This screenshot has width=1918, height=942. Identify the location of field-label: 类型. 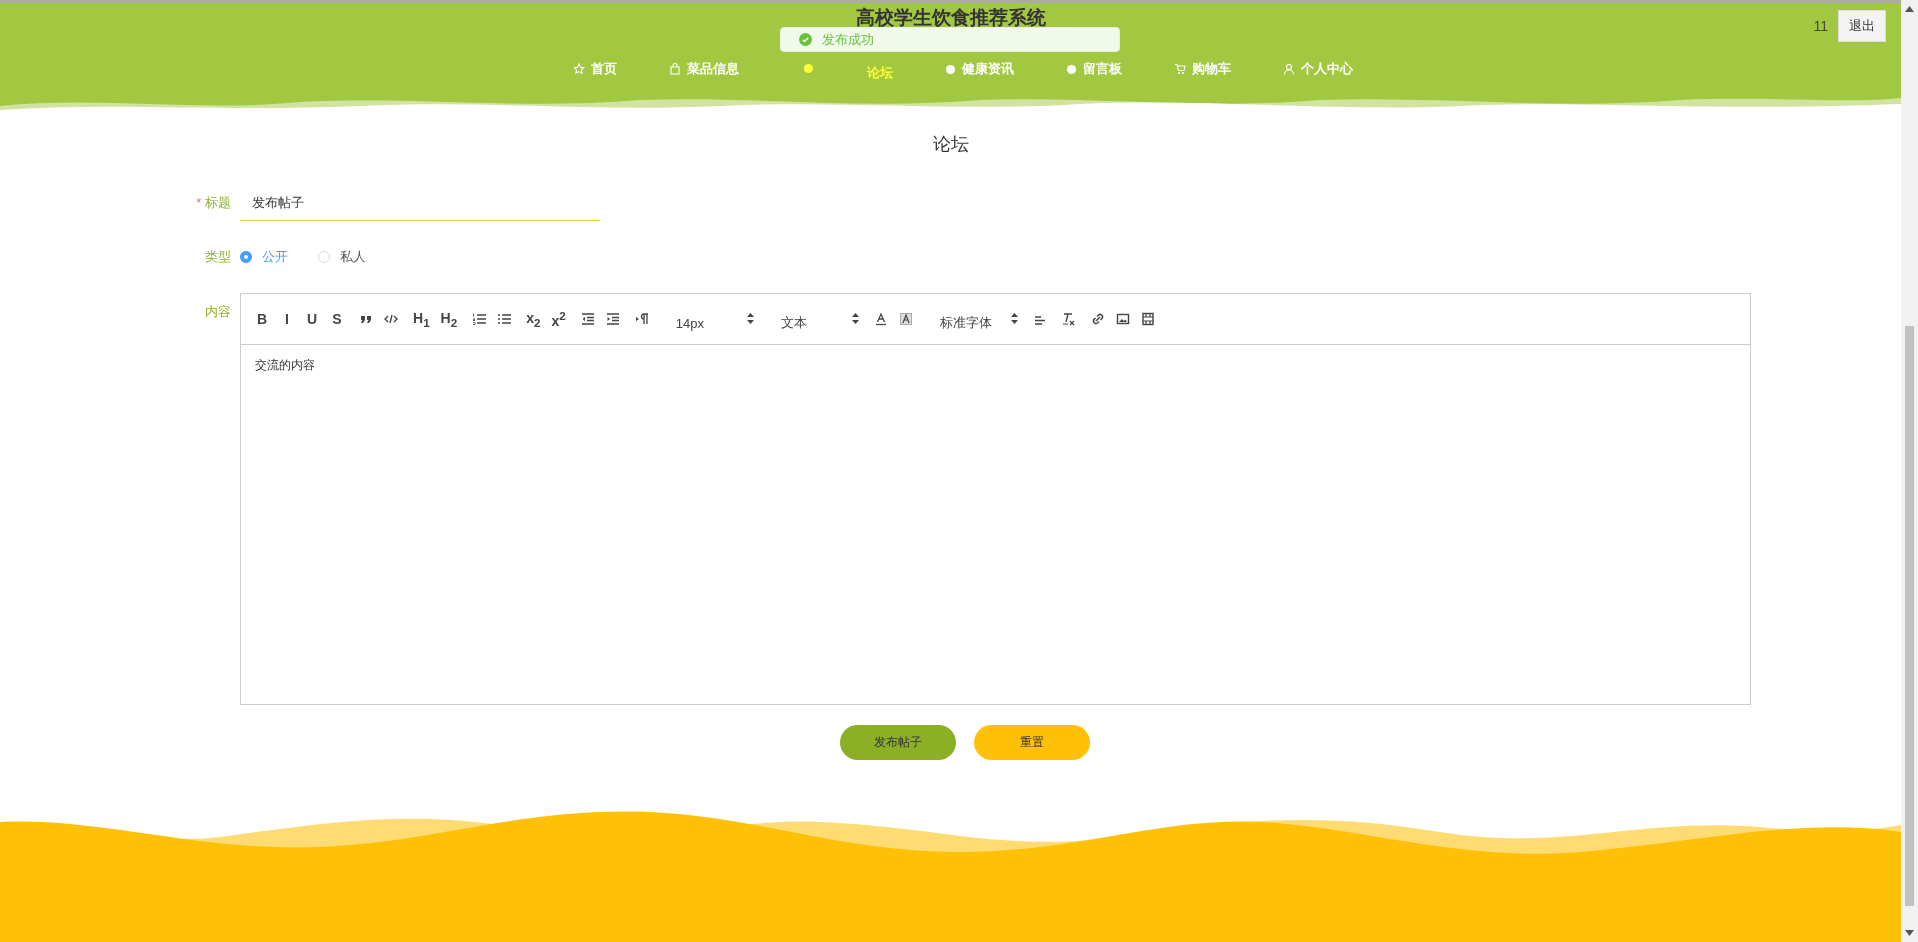
(218, 257).